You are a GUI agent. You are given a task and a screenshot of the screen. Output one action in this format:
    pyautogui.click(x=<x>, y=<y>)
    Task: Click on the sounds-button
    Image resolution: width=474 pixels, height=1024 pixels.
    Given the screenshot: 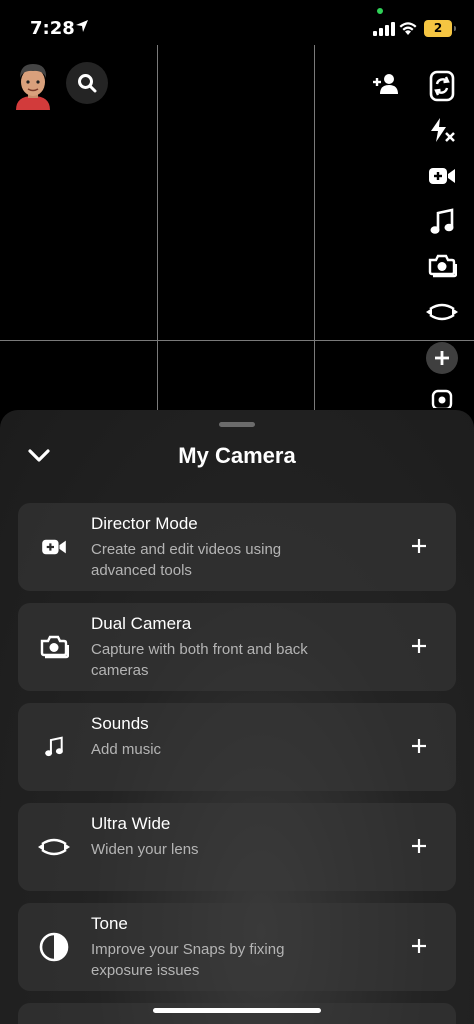 What is the action you would take?
    pyautogui.click(x=442, y=222)
    